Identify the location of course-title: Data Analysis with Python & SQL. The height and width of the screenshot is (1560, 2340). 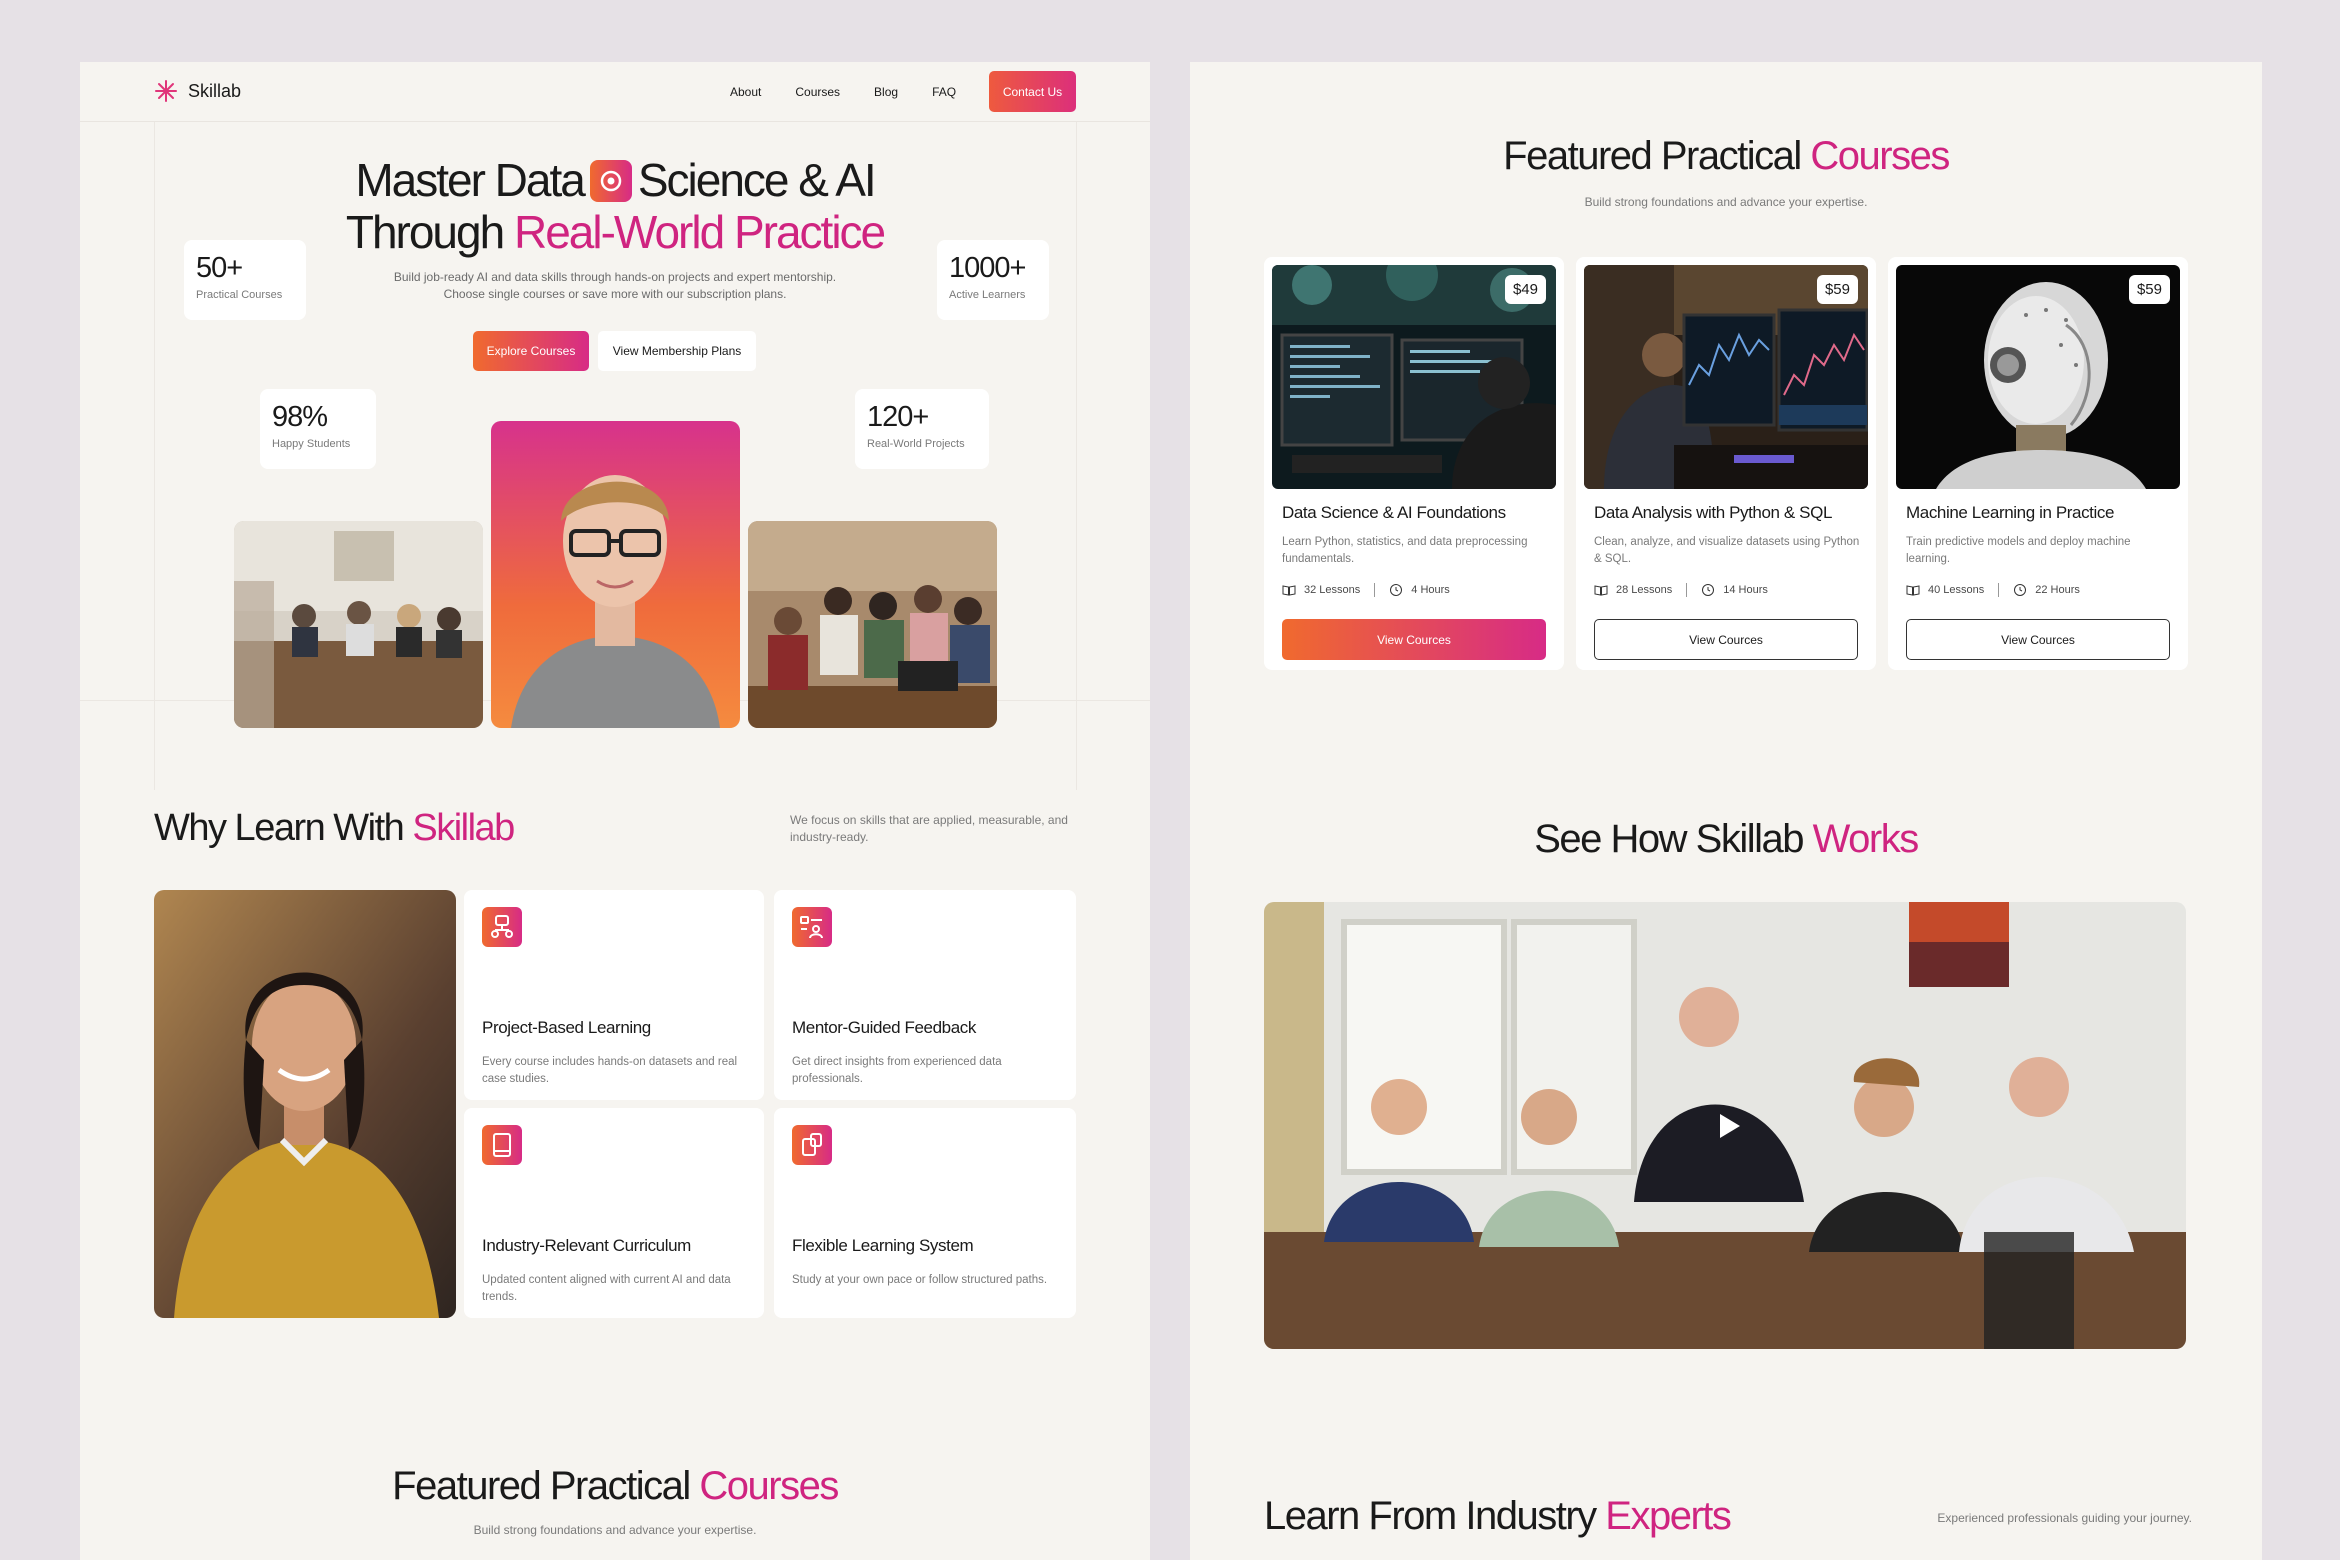
(1713, 513).